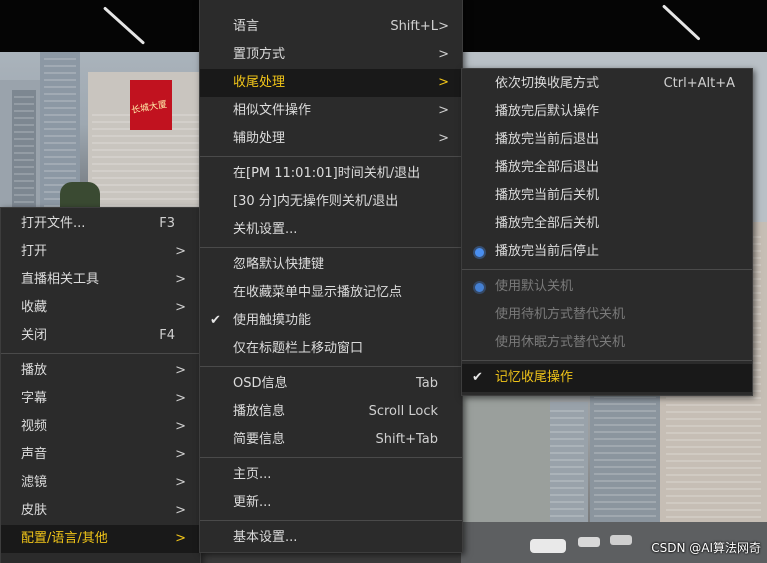 The image size is (767, 563). Describe the element at coordinates (547, 83) in the screenshot. I see `menu-item-label: 依次切换收尾方式` at that location.